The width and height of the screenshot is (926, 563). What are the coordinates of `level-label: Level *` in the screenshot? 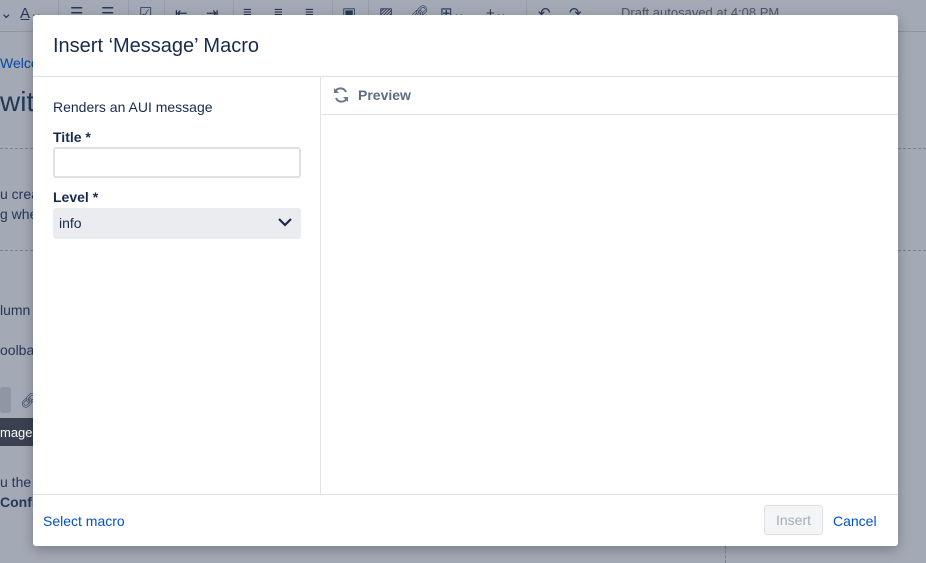 It's located at (76, 197).